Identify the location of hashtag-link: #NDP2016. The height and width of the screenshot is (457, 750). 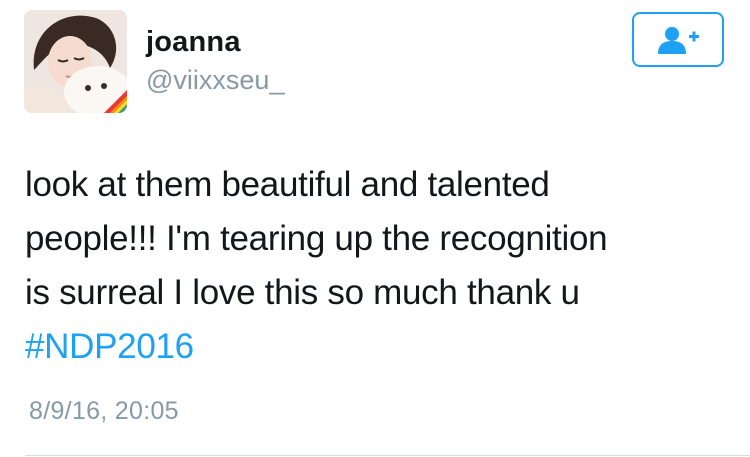
(375, 347).